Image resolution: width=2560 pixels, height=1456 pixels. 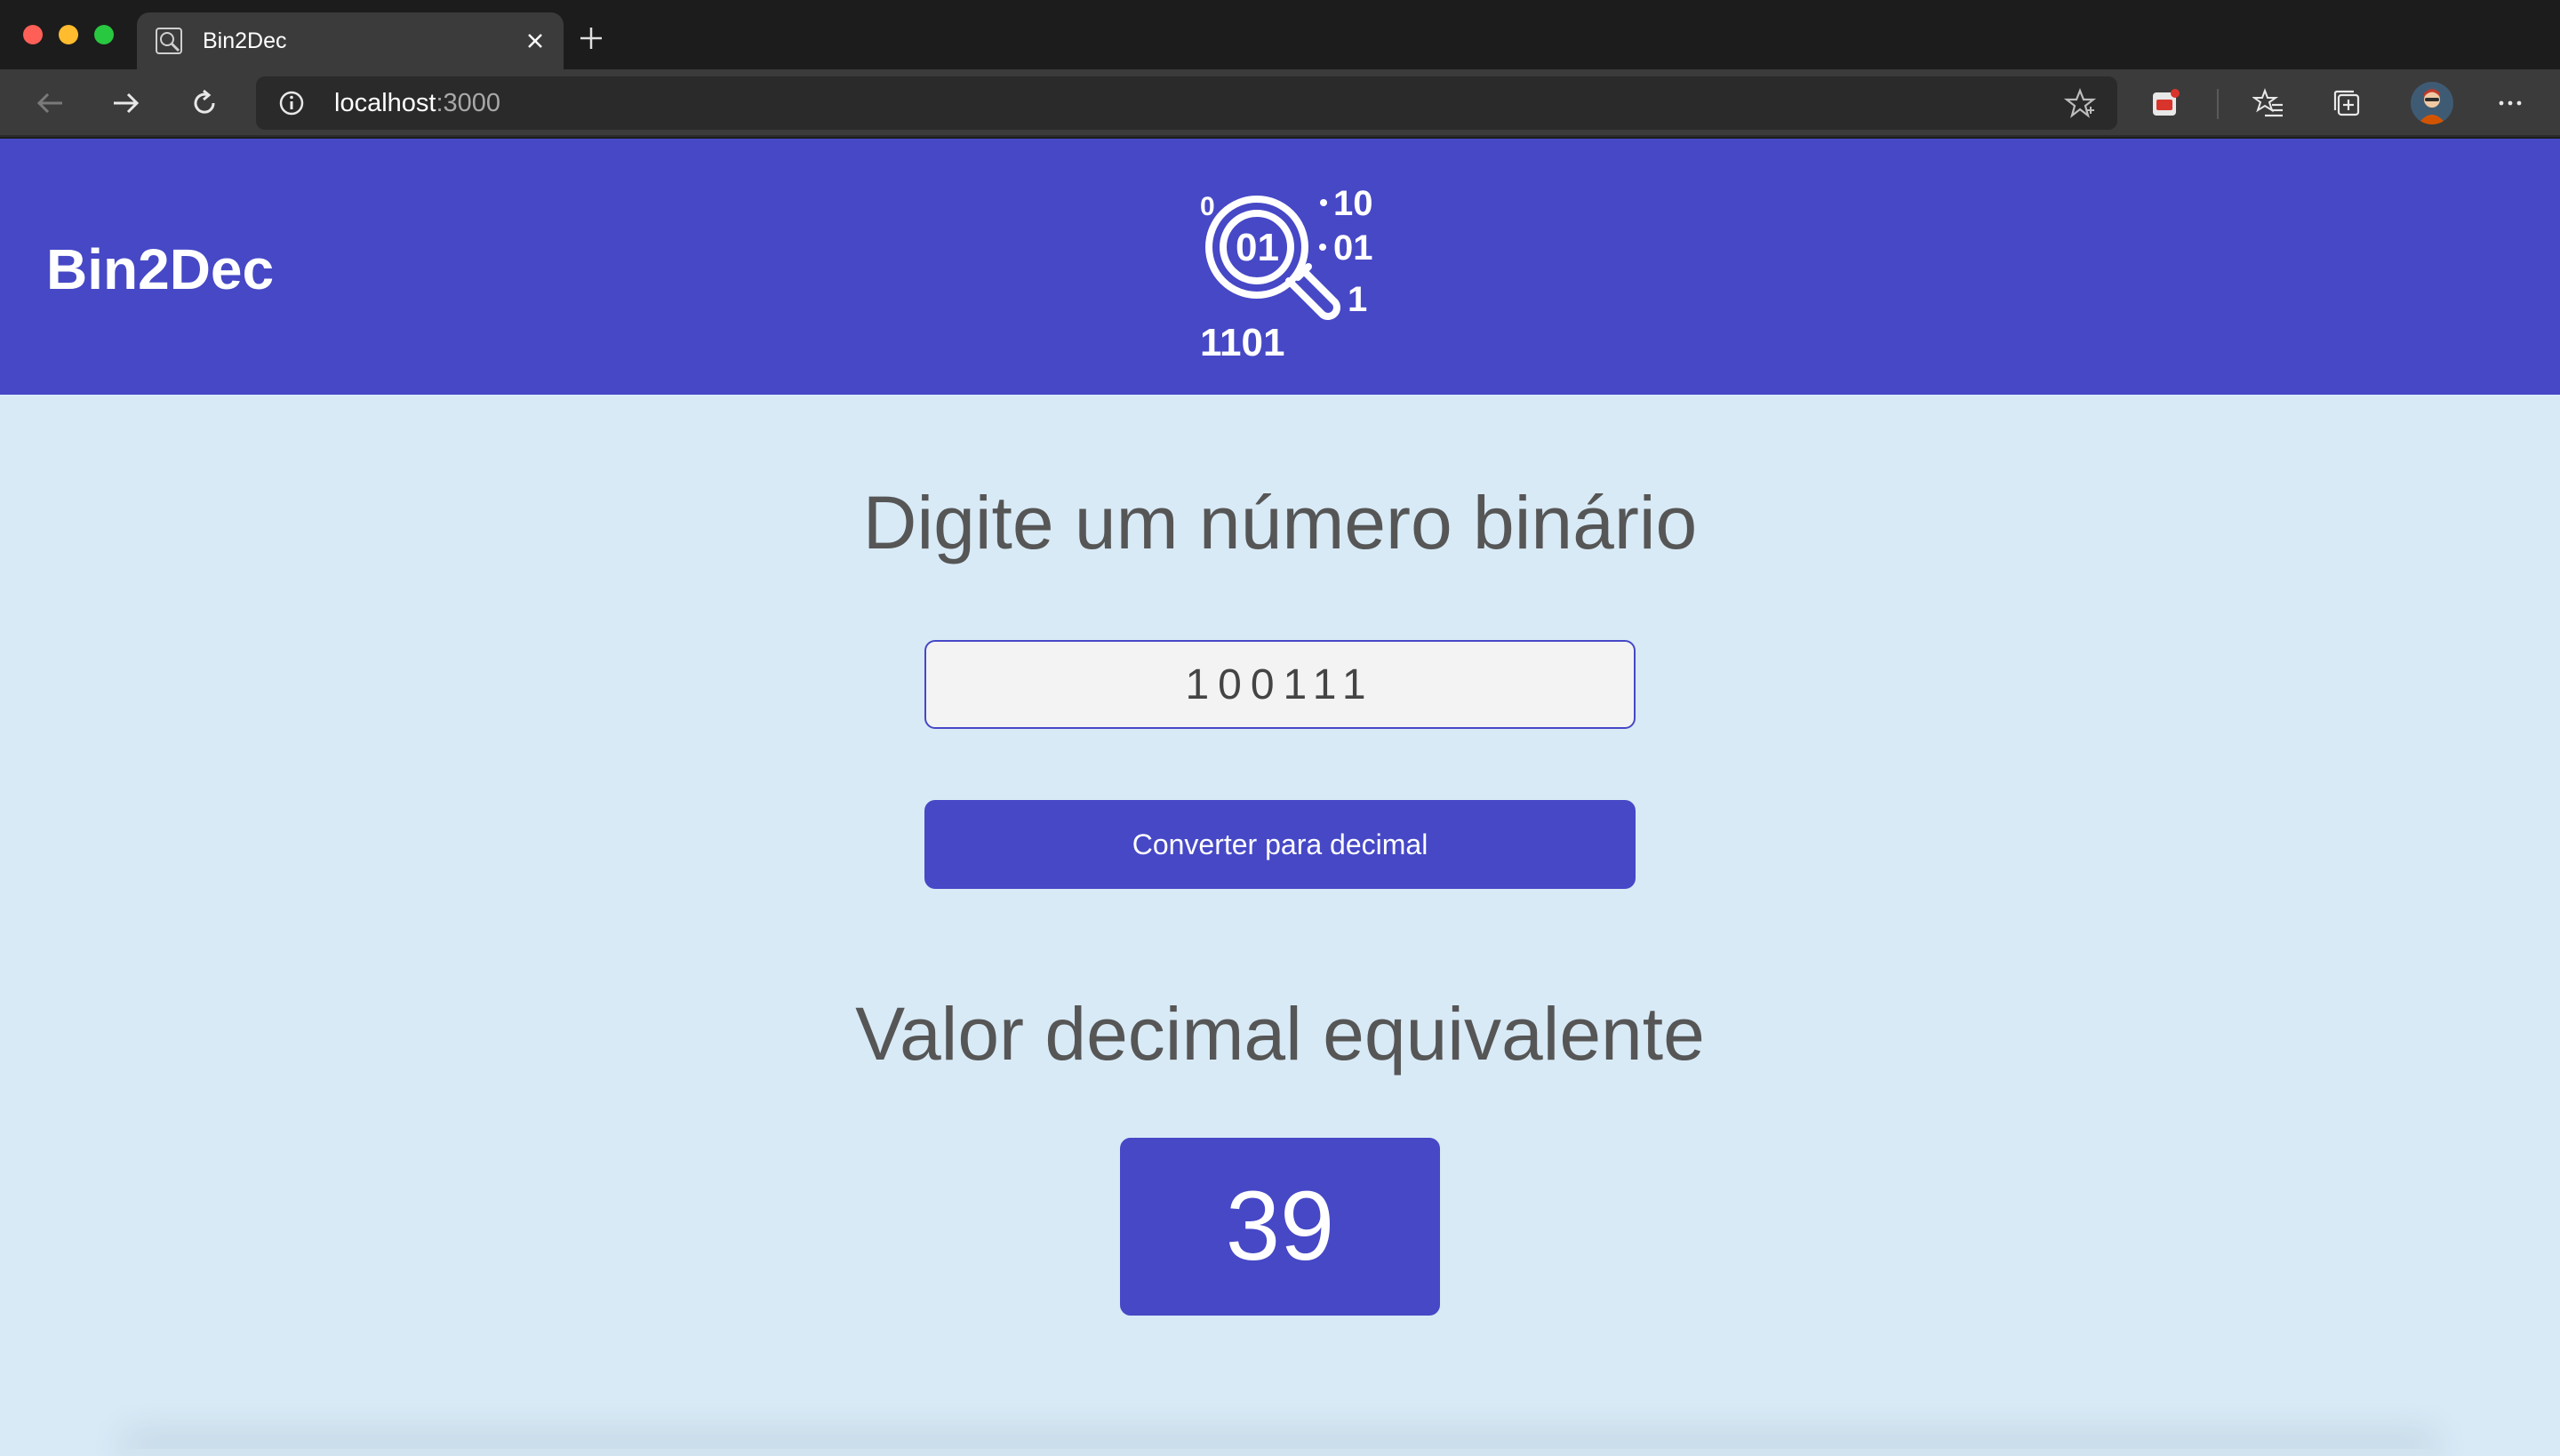 I want to click on toolbar-divider, so click(x=2218, y=104).